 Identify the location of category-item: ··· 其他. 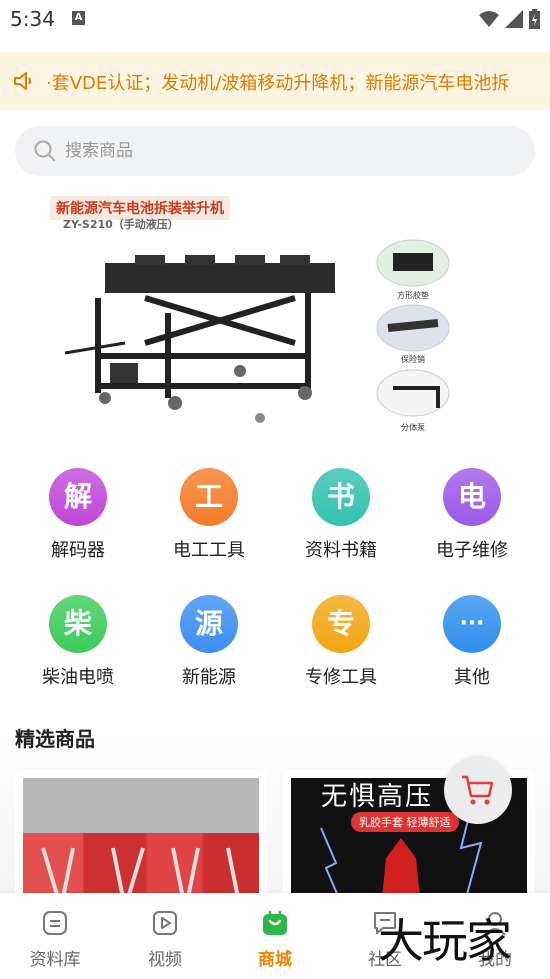
(472, 650).